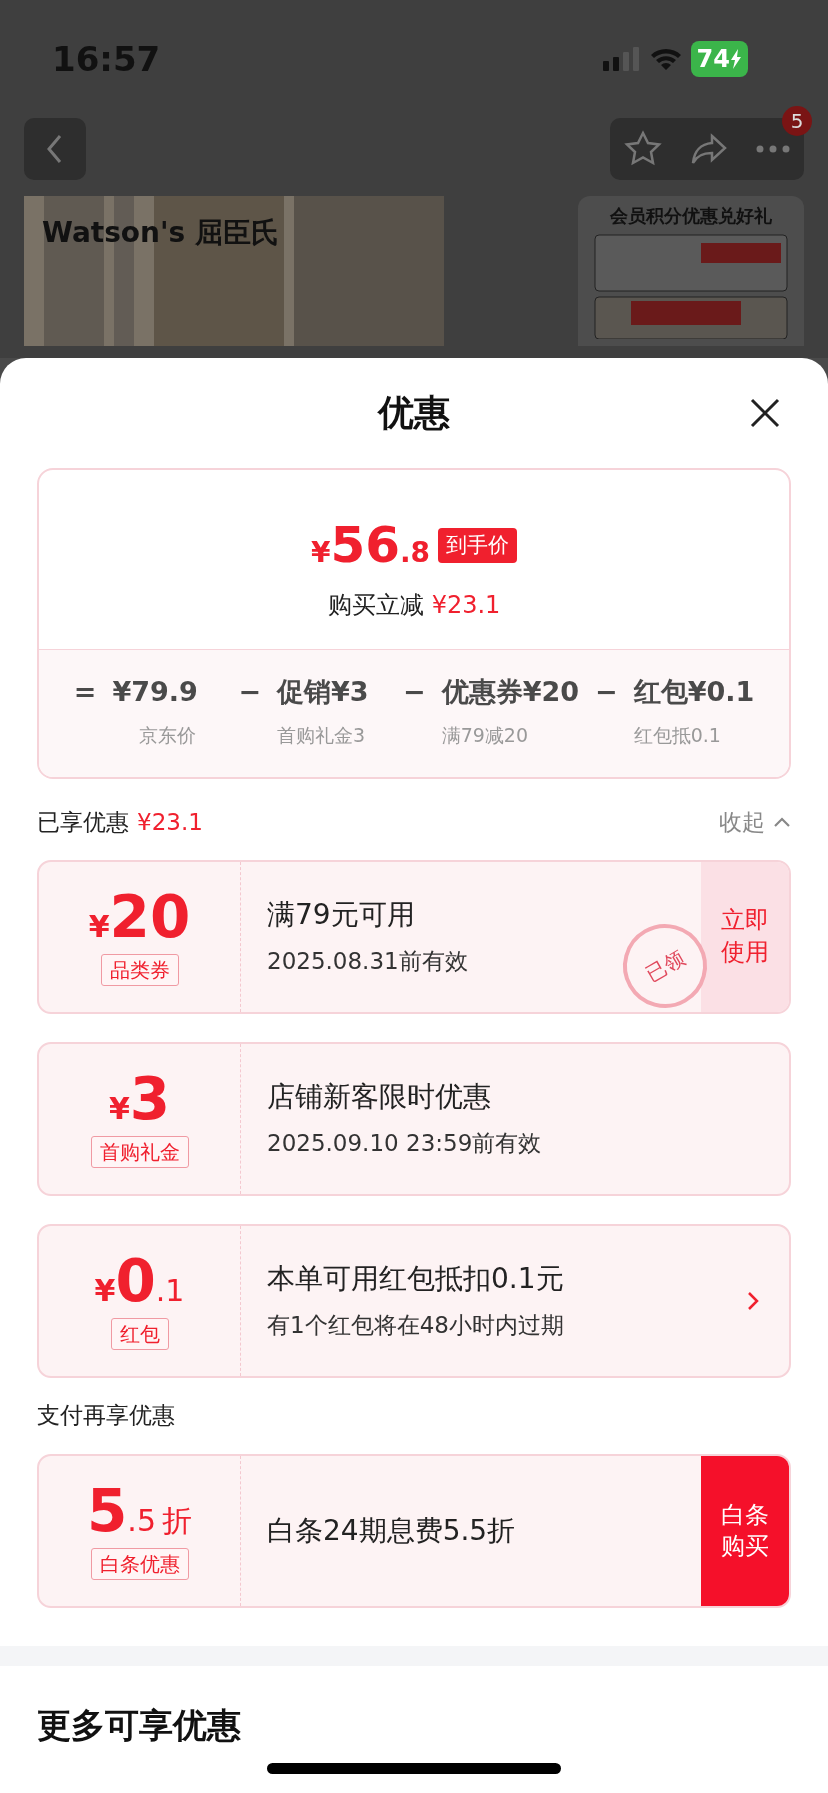 This screenshot has height=1793, width=828. I want to click on coupon-amount: ¥3, so click(139, 1098).